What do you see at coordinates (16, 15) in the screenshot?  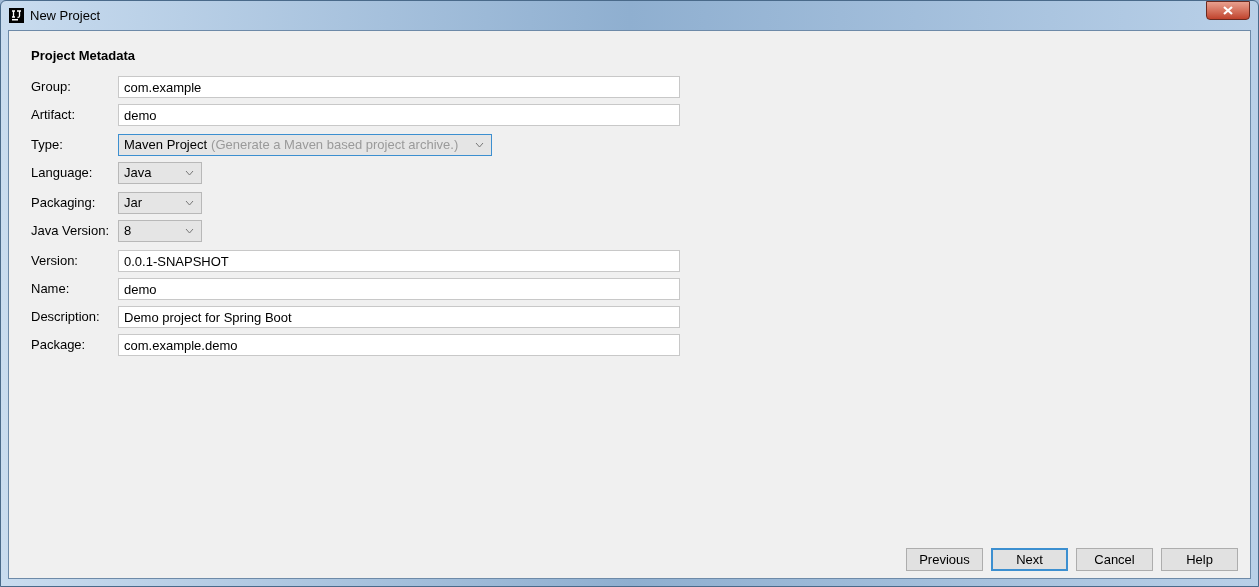 I see `app-icon` at bounding box center [16, 15].